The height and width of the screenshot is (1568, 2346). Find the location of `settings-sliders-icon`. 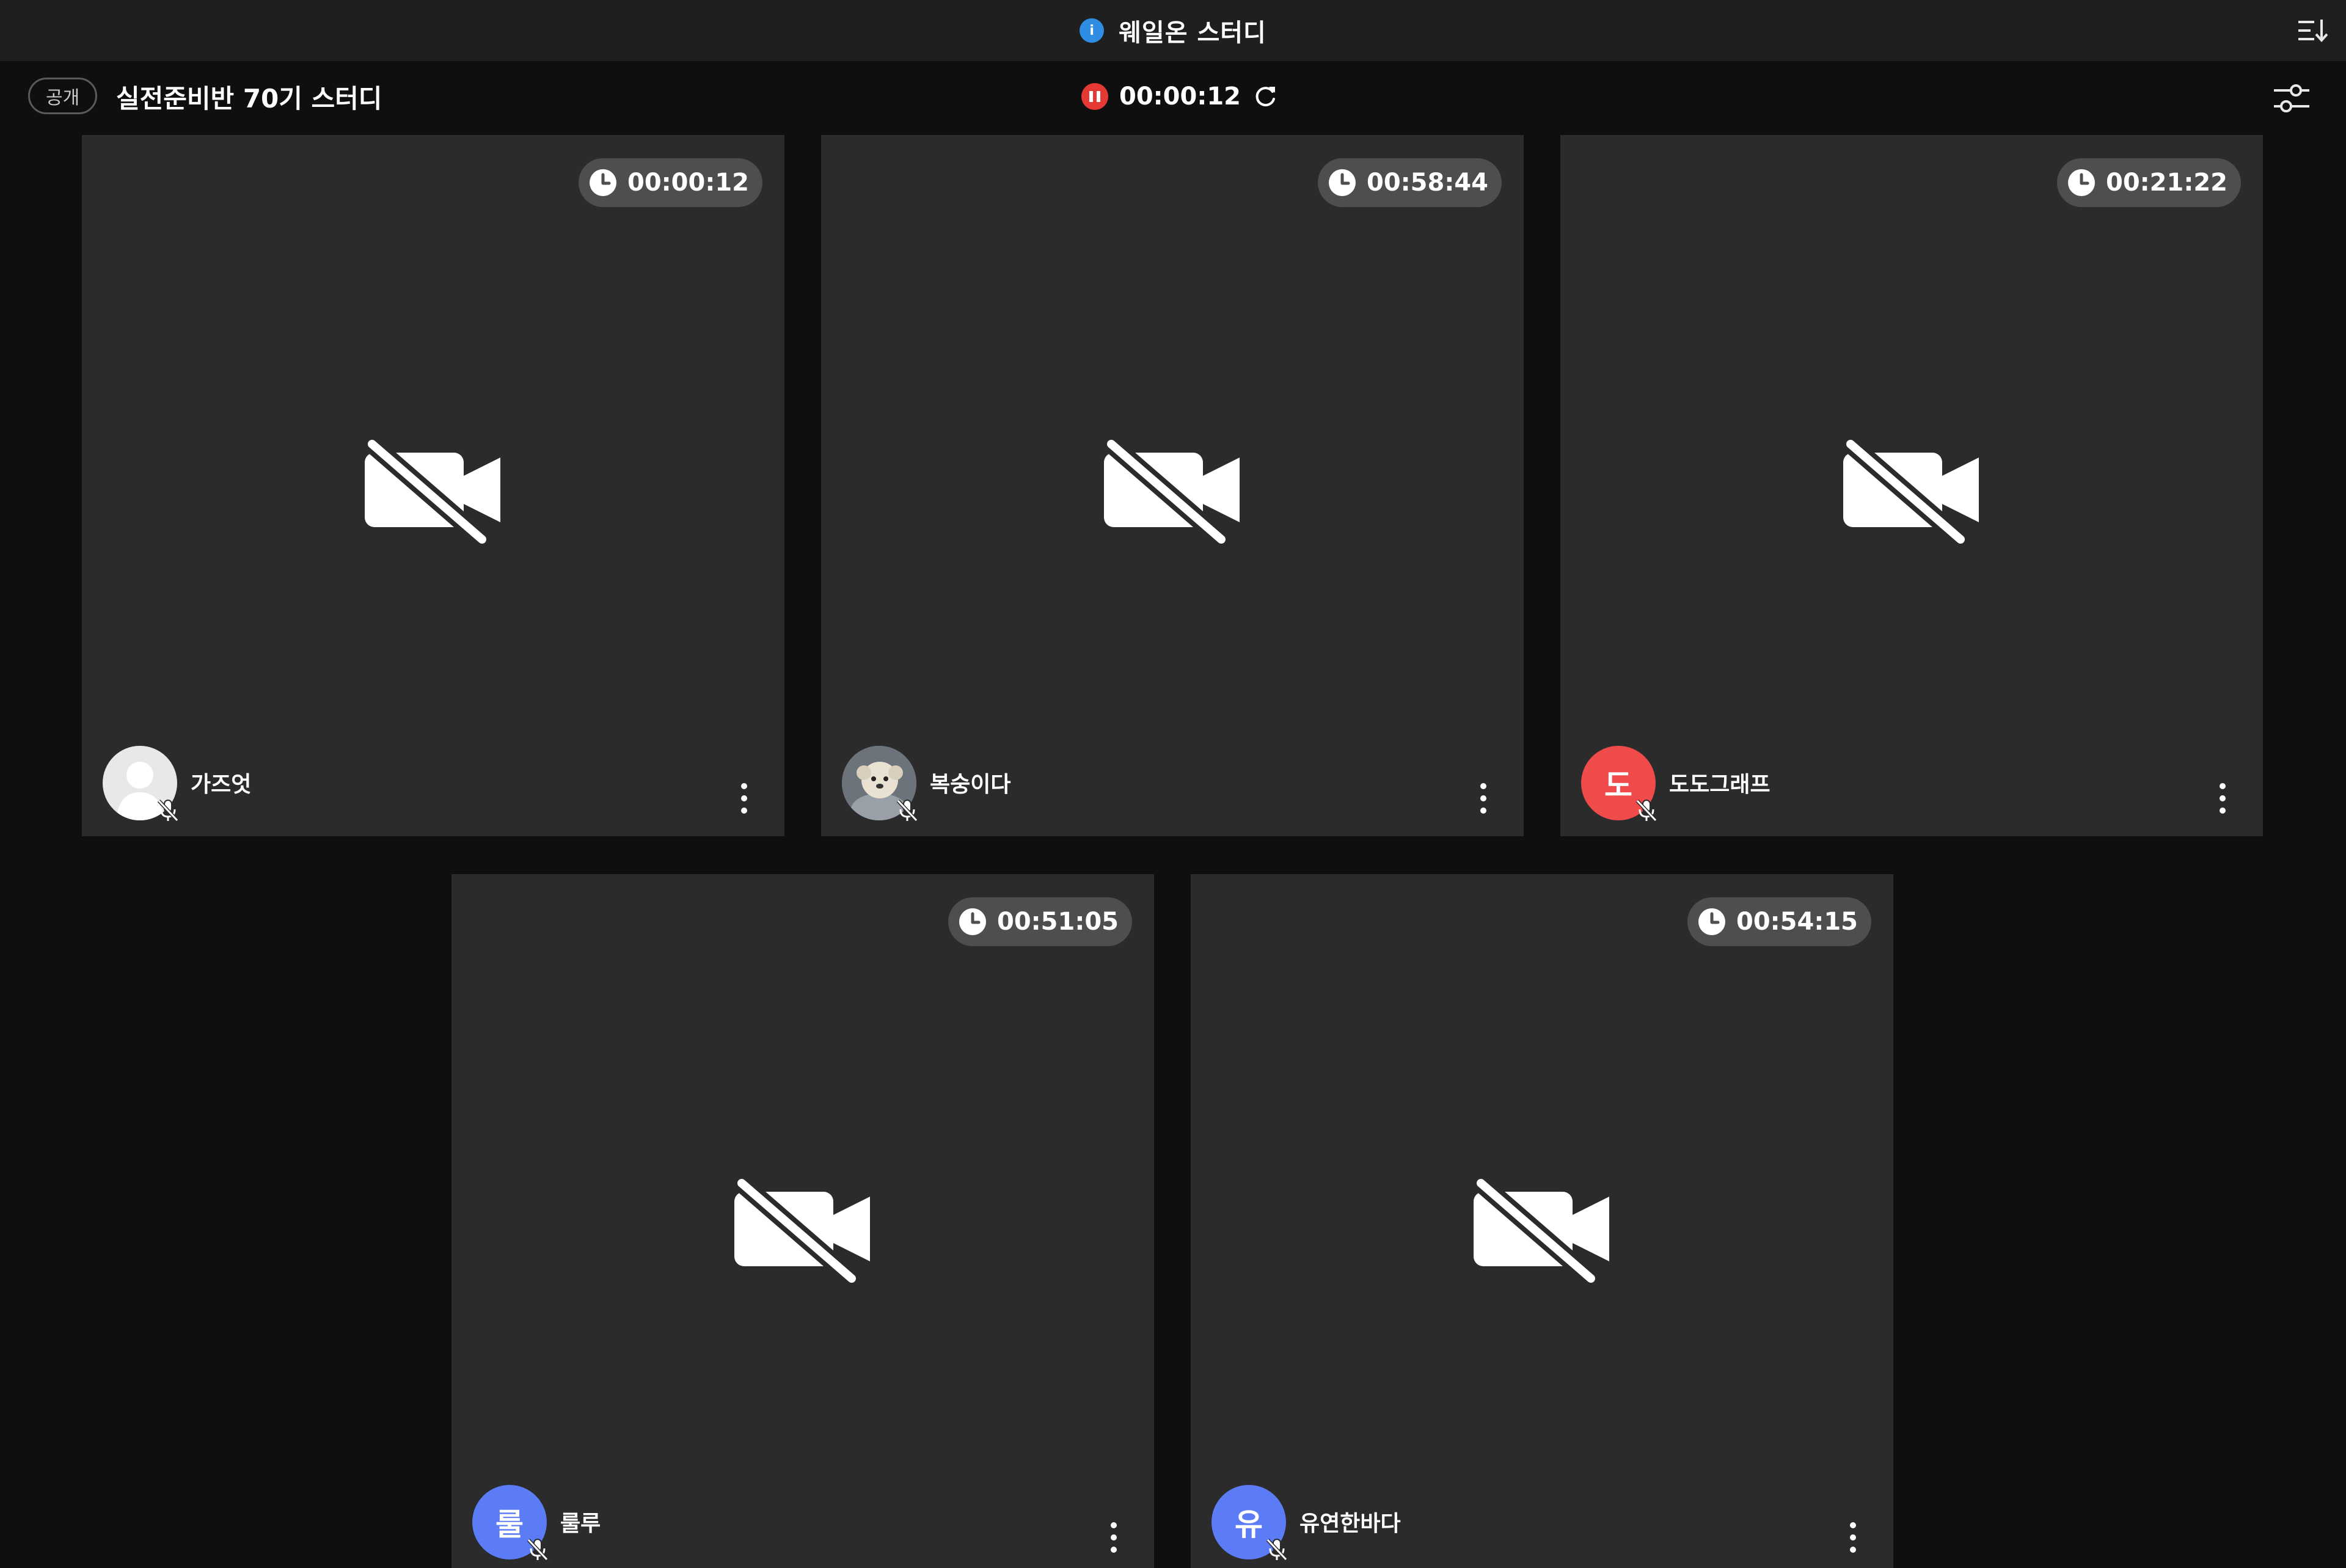

settings-sliders-icon is located at coordinates (2291, 99).